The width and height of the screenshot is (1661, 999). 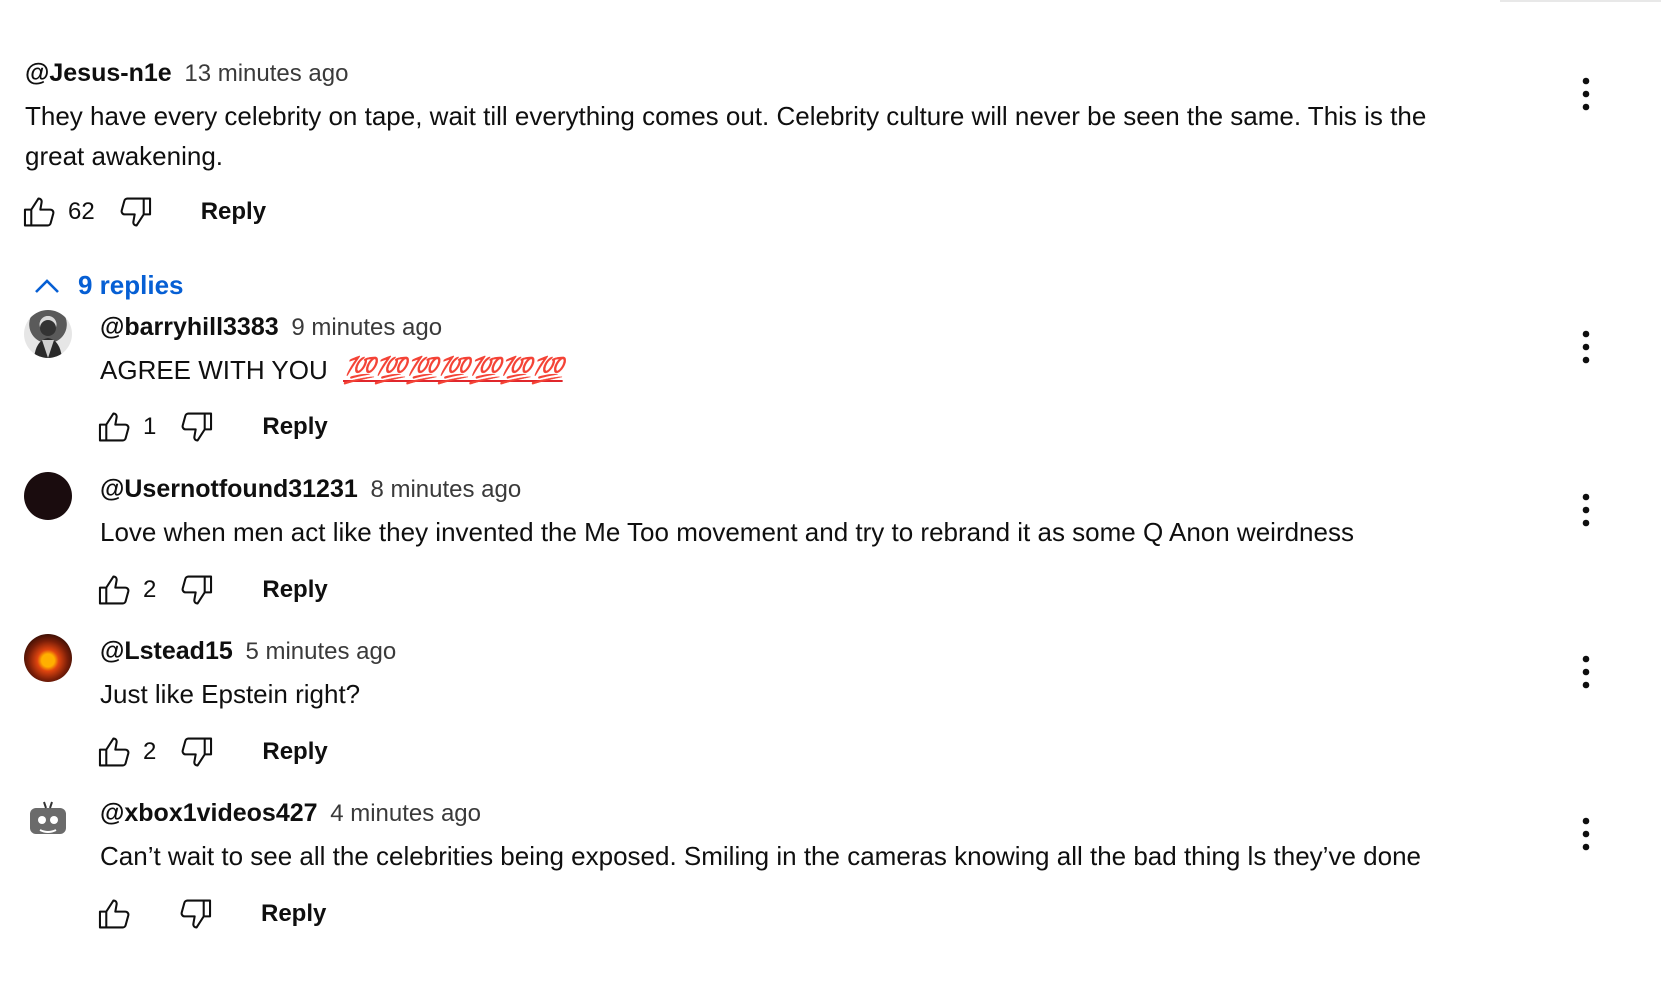 I want to click on reply-actions: Reply, so click(x=210, y=914).